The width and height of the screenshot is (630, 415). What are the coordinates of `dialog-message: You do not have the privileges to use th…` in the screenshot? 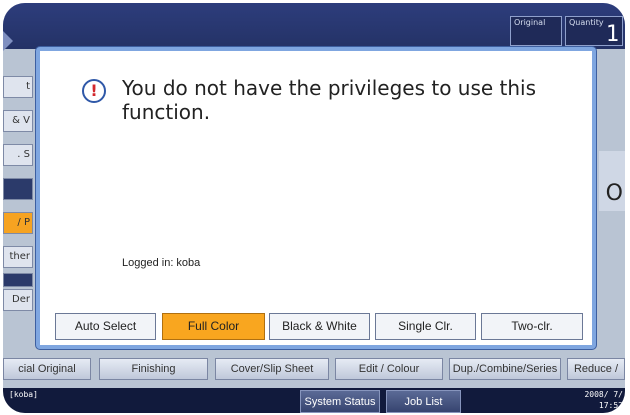 It's located at (329, 100).